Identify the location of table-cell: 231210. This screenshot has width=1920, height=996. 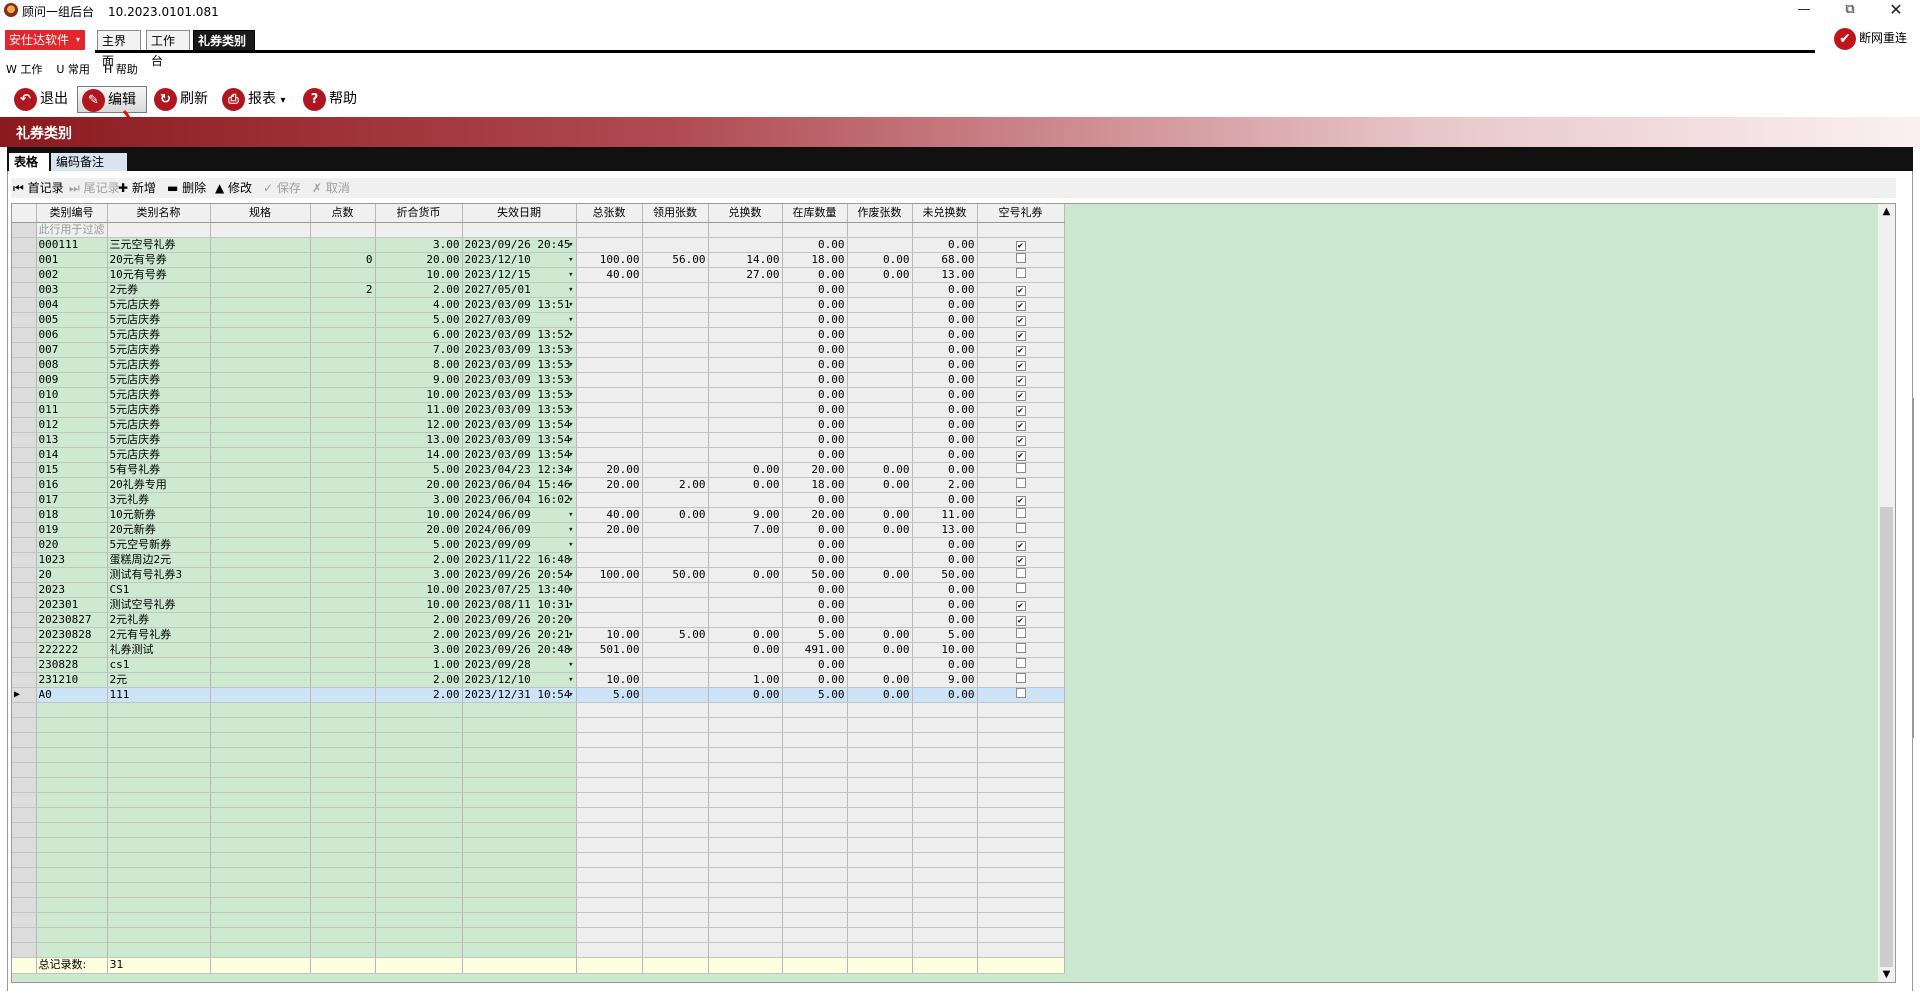
(72, 680).